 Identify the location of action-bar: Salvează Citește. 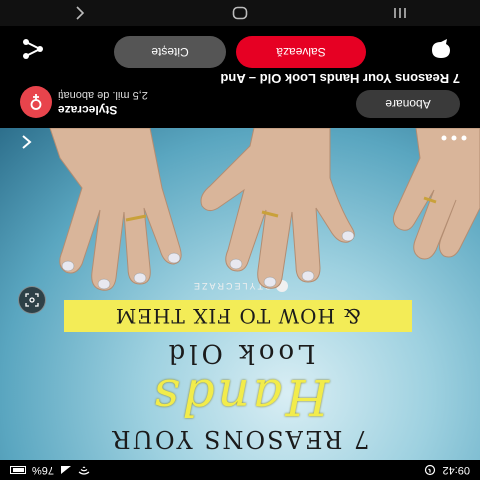
(240, 50).